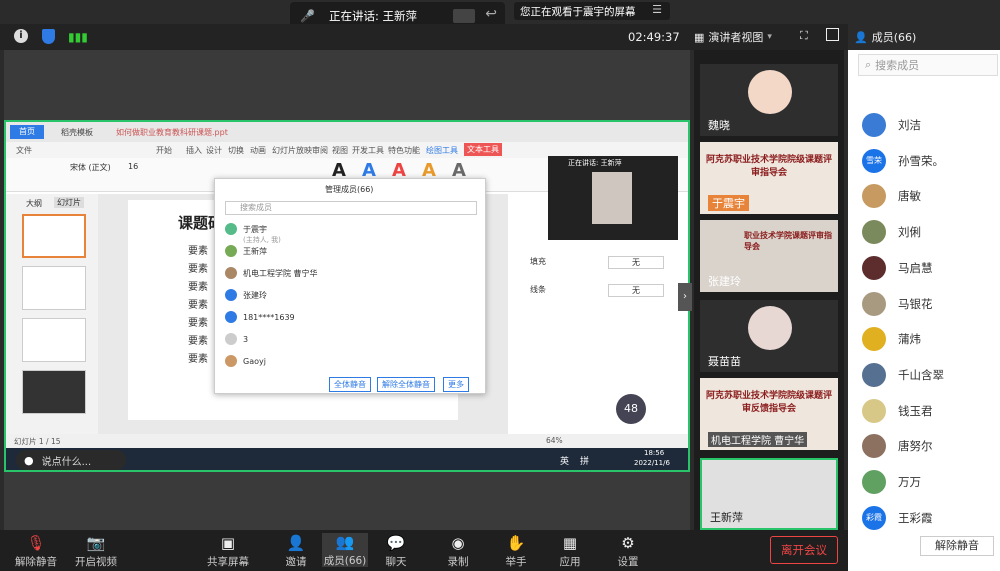 The width and height of the screenshot is (1000, 571). Describe the element at coordinates (554, 440) in the screenshot. I see `zoom-level: 64%` at that location.